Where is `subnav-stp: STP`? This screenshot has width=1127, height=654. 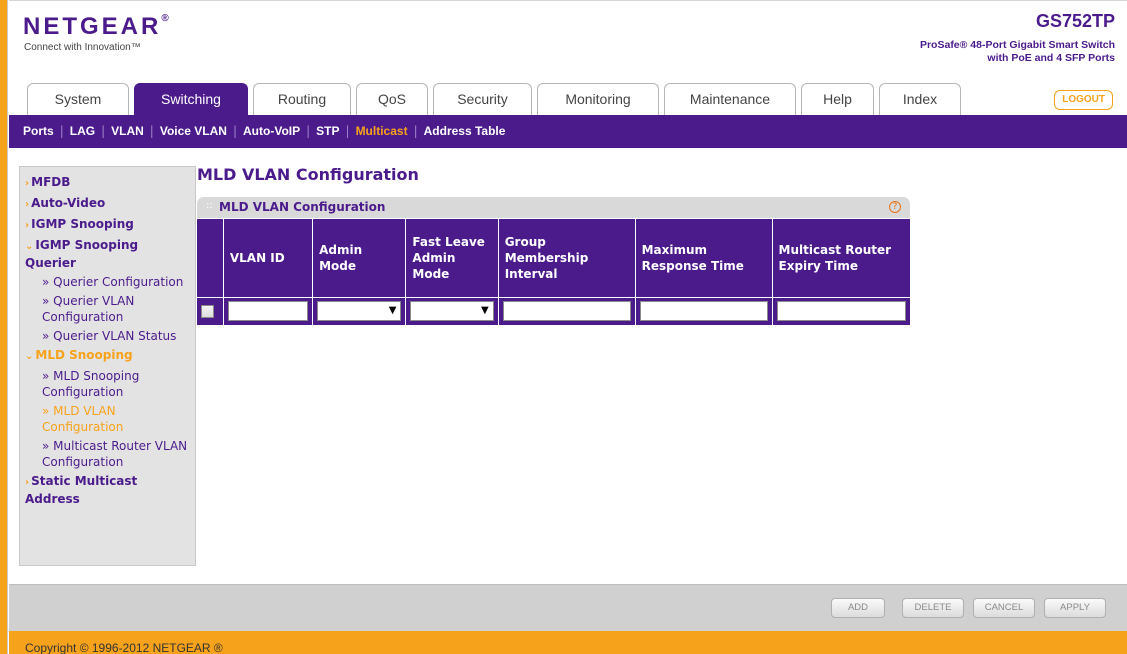
subnav-stp: STP is located at coordinates (327, 131).